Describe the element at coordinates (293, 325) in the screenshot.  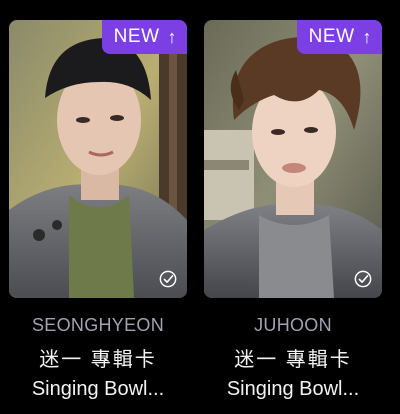
I see `member-name: JUHOON` at that location.